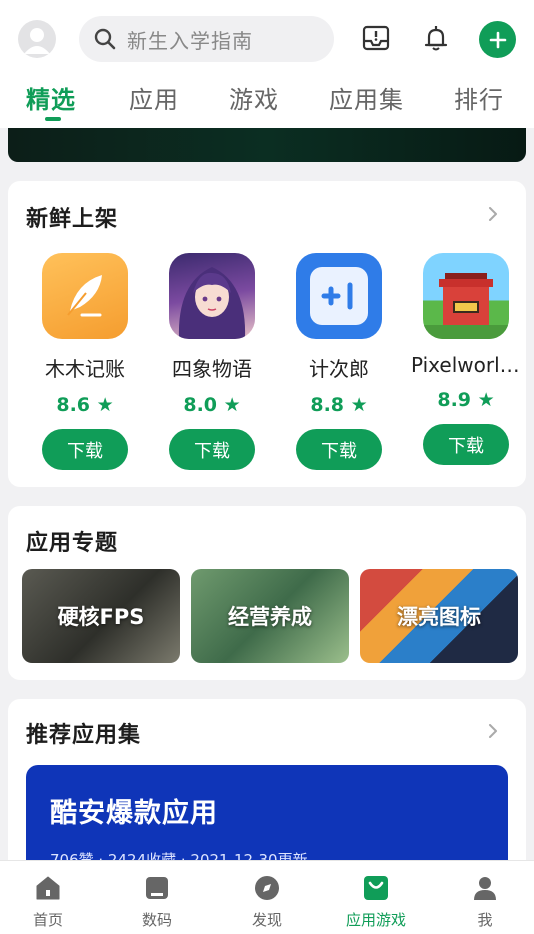 The width and height of the screenshot is (534, 934). I want to click on app-item: 木木记账 8.6 ★ 下载, so click(85, 361).